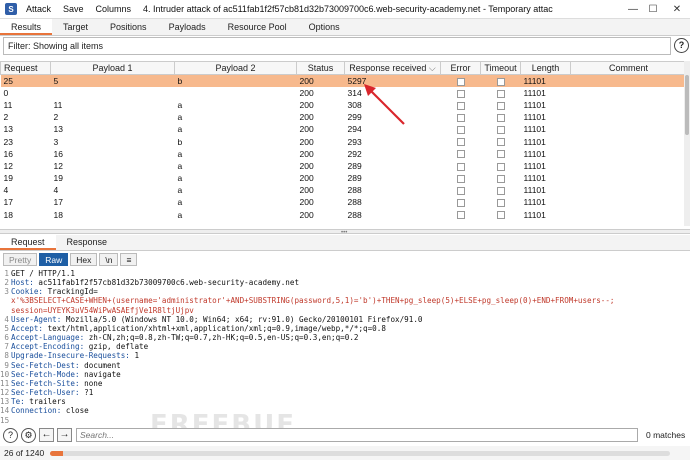 The image size is (690, 460). What do you see at coordinates (324, 27) in the screenshot?
I see `tab-options: Options` at bounding box center [324, 27].